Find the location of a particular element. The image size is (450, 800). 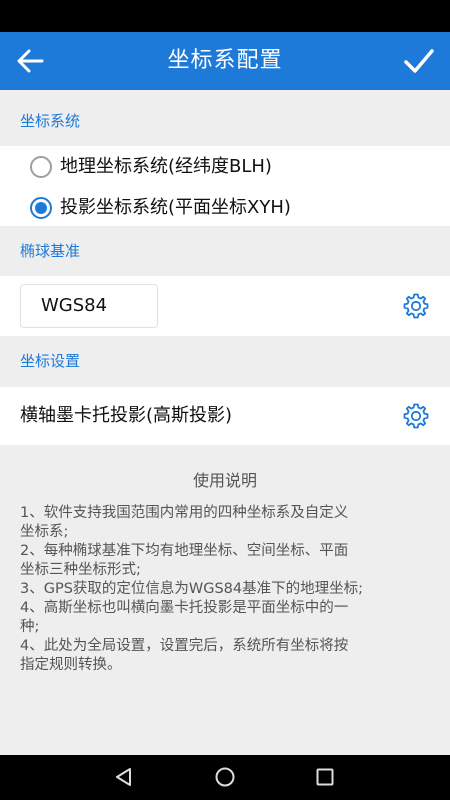

help-line: 4、此处为全局设置，设置完后，系统所有坐标将按 is located at coordinates (184, 646).